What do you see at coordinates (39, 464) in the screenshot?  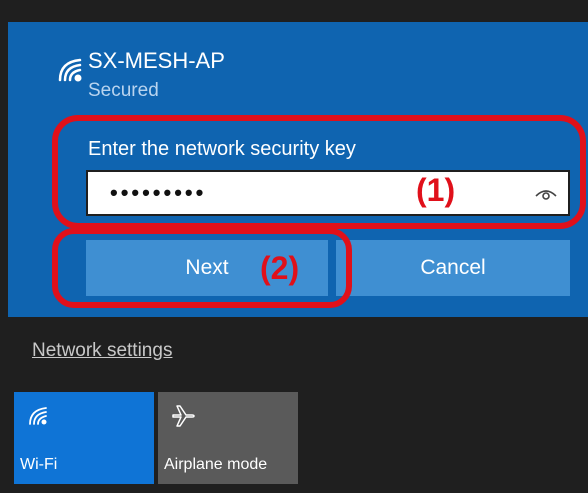 I see `wifi-tile-label: Wi-Fi` at bounding box center [39, 464].